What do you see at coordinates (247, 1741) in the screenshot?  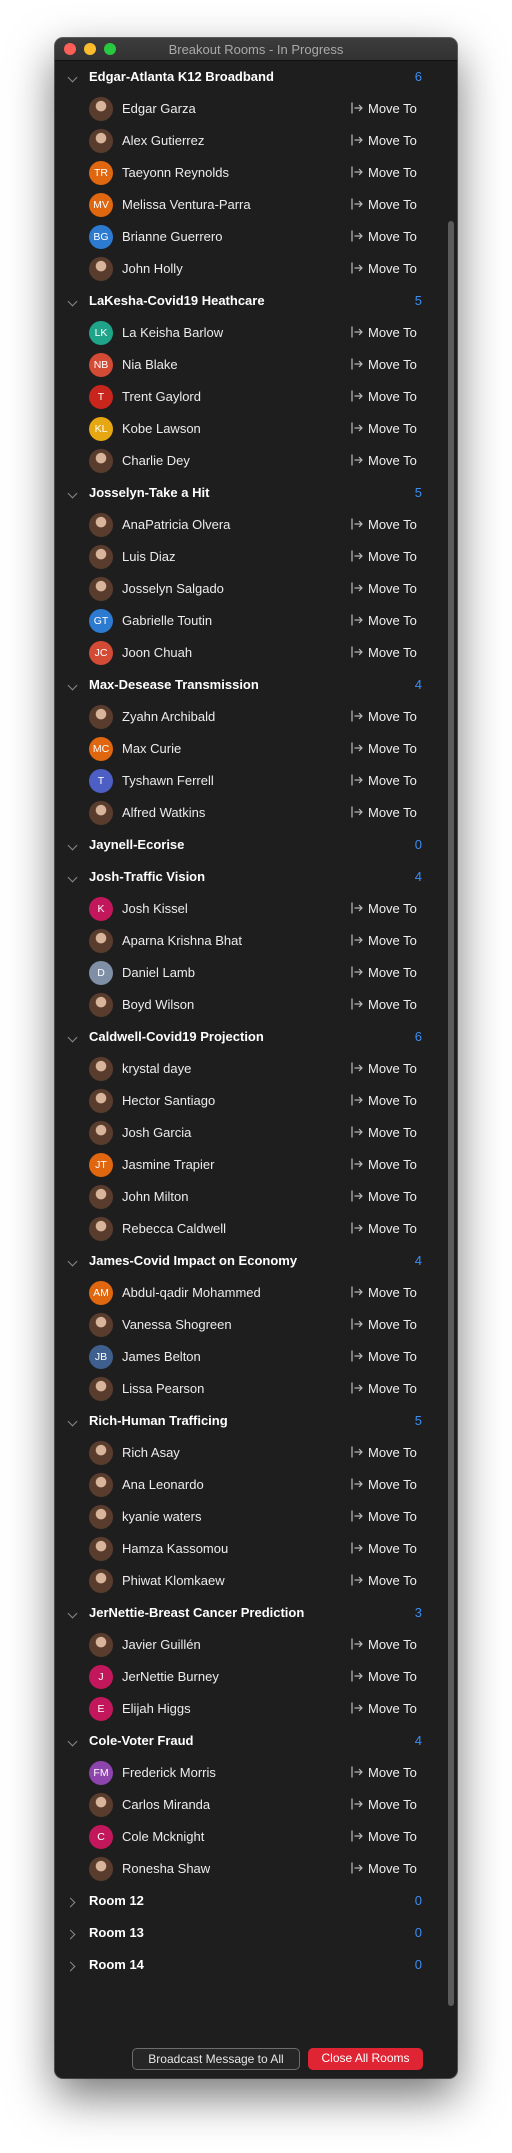 I see `room-header: Cole-Voter Fraud 4` at bounding box center [247, 1741].